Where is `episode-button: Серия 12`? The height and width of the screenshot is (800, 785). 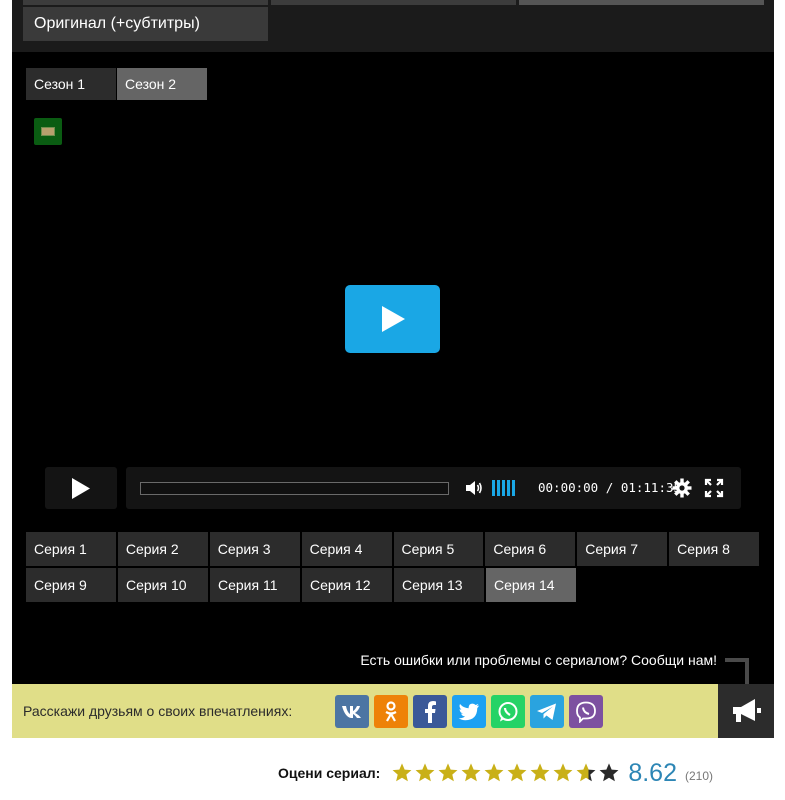
episode-button: Серия 12 is located at coordinates (347, 585).